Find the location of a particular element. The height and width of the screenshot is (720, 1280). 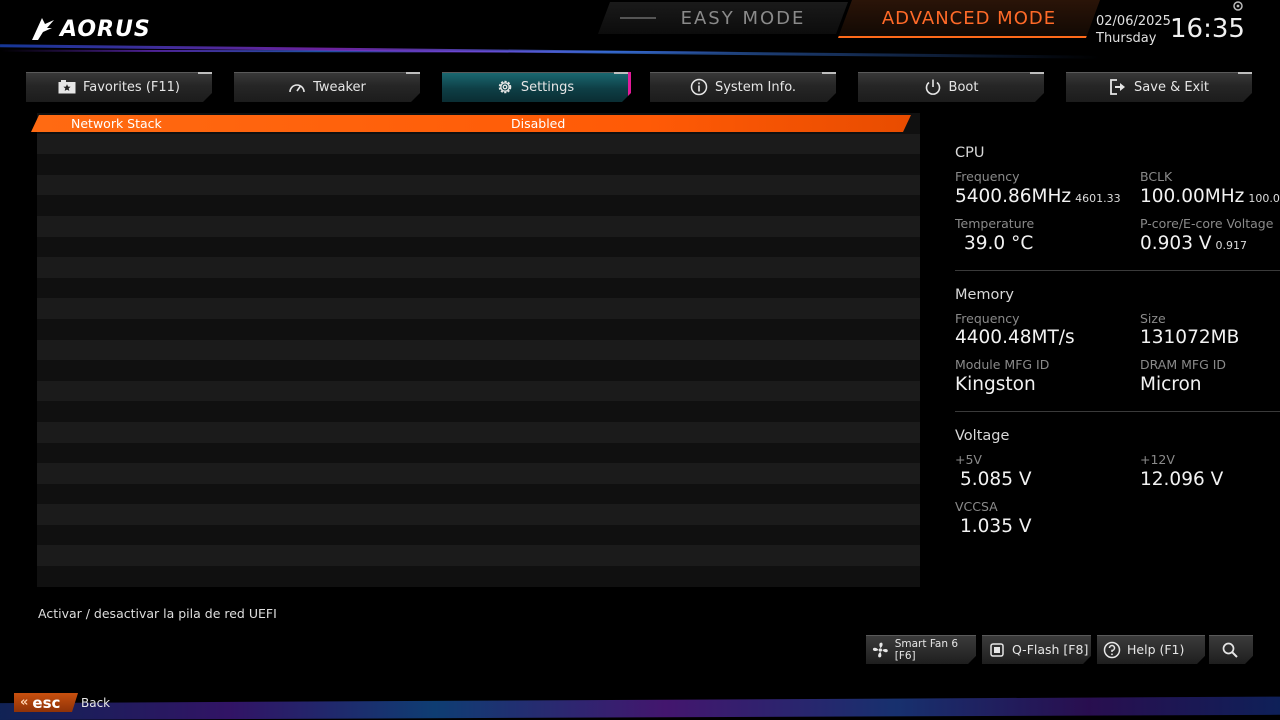

v12-value: 12.096 V is located at coordinates (1182, 479).